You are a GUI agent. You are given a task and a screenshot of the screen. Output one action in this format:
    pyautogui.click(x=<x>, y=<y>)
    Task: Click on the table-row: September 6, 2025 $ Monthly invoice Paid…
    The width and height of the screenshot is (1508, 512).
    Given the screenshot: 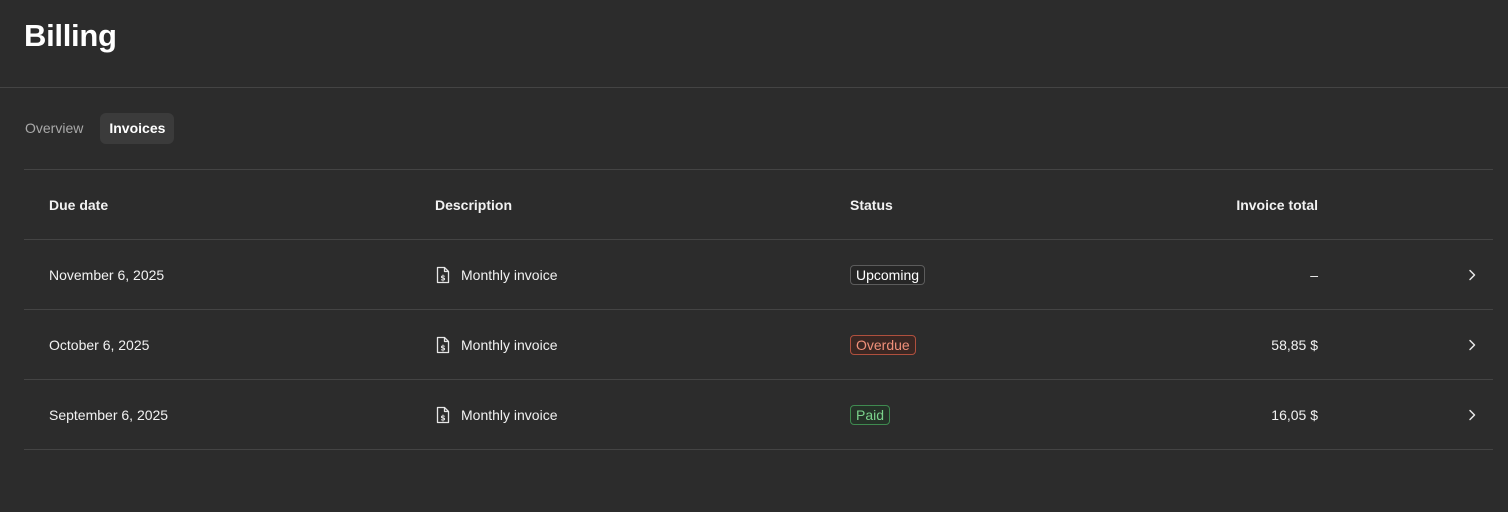 What is the action you would take?
    pyautogui.click(x=758, y=415)
    